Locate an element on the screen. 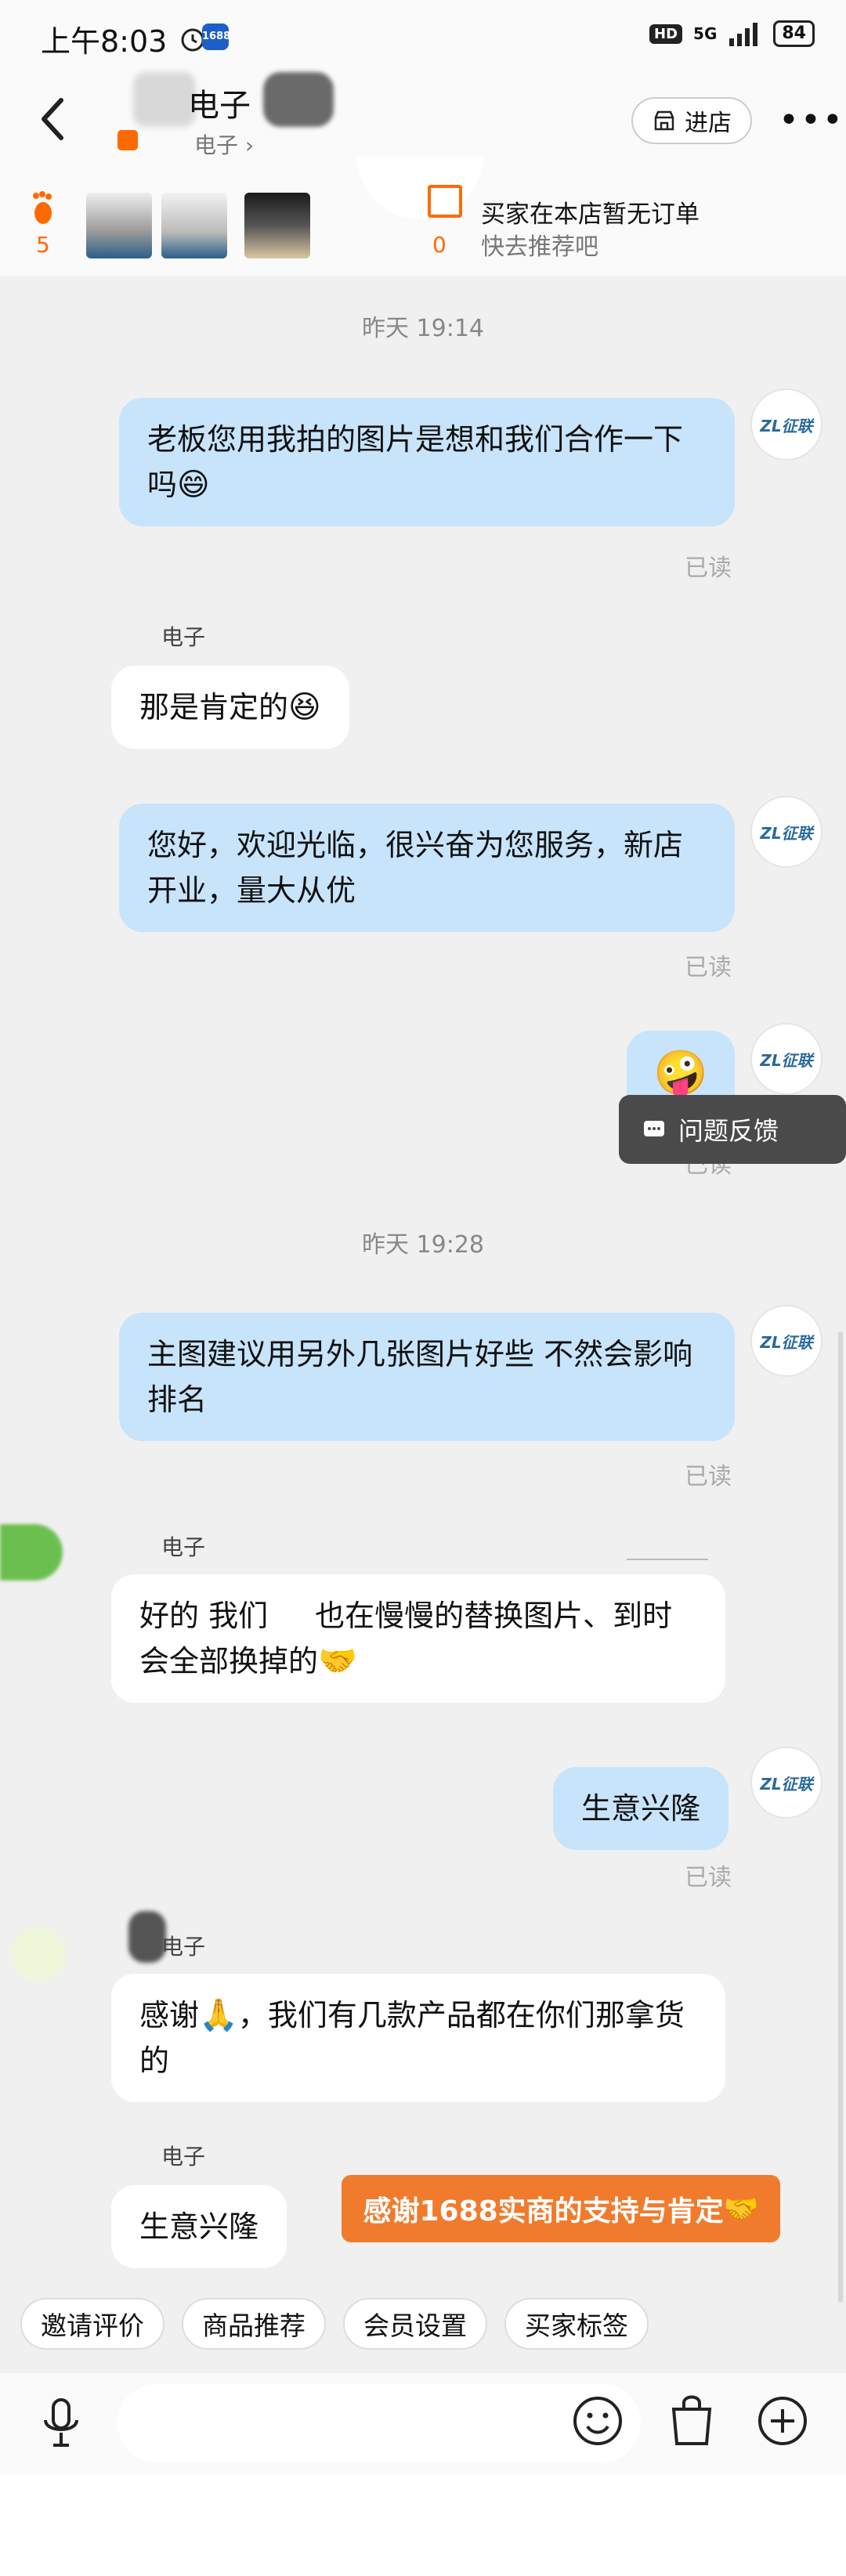 This screenshot has width=846, height=2576. pray-emoji: 🙏 is located at coordinates (218, 2015).